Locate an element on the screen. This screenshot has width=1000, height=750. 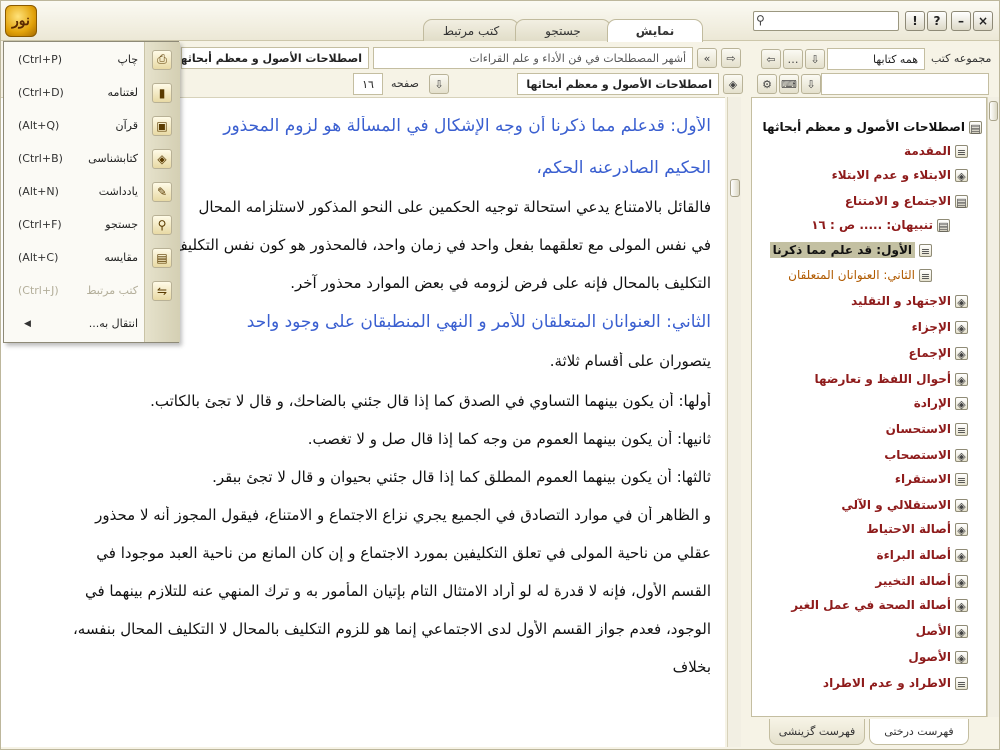
tree-scroll-thumb is located at coordinates (993, 111).